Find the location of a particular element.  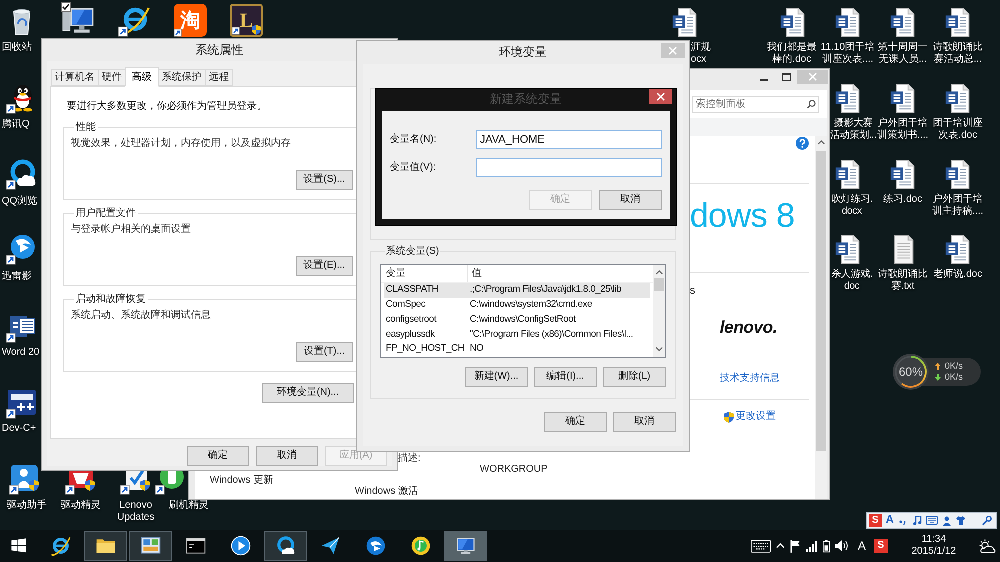

tab: 硬件 is located at coordinates (112, 77).